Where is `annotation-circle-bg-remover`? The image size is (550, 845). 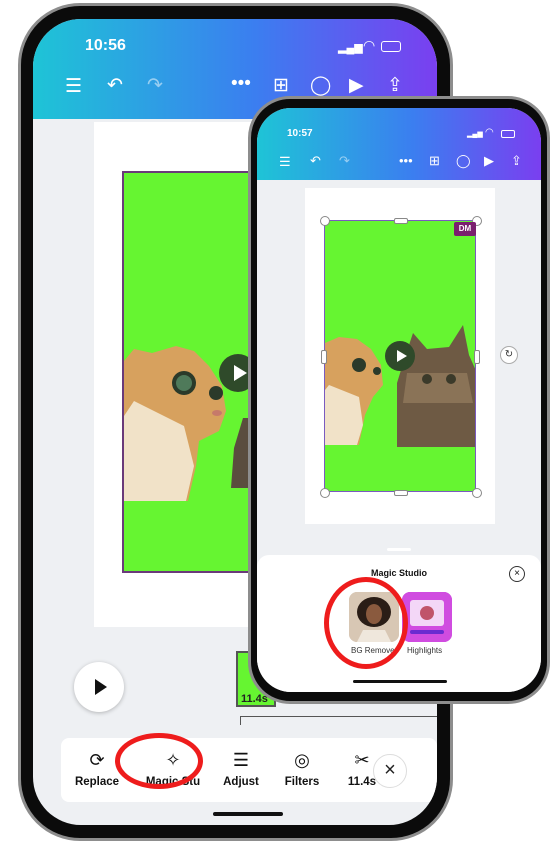
annotation-circle-bg-remover is located at coordinates (366, 623).